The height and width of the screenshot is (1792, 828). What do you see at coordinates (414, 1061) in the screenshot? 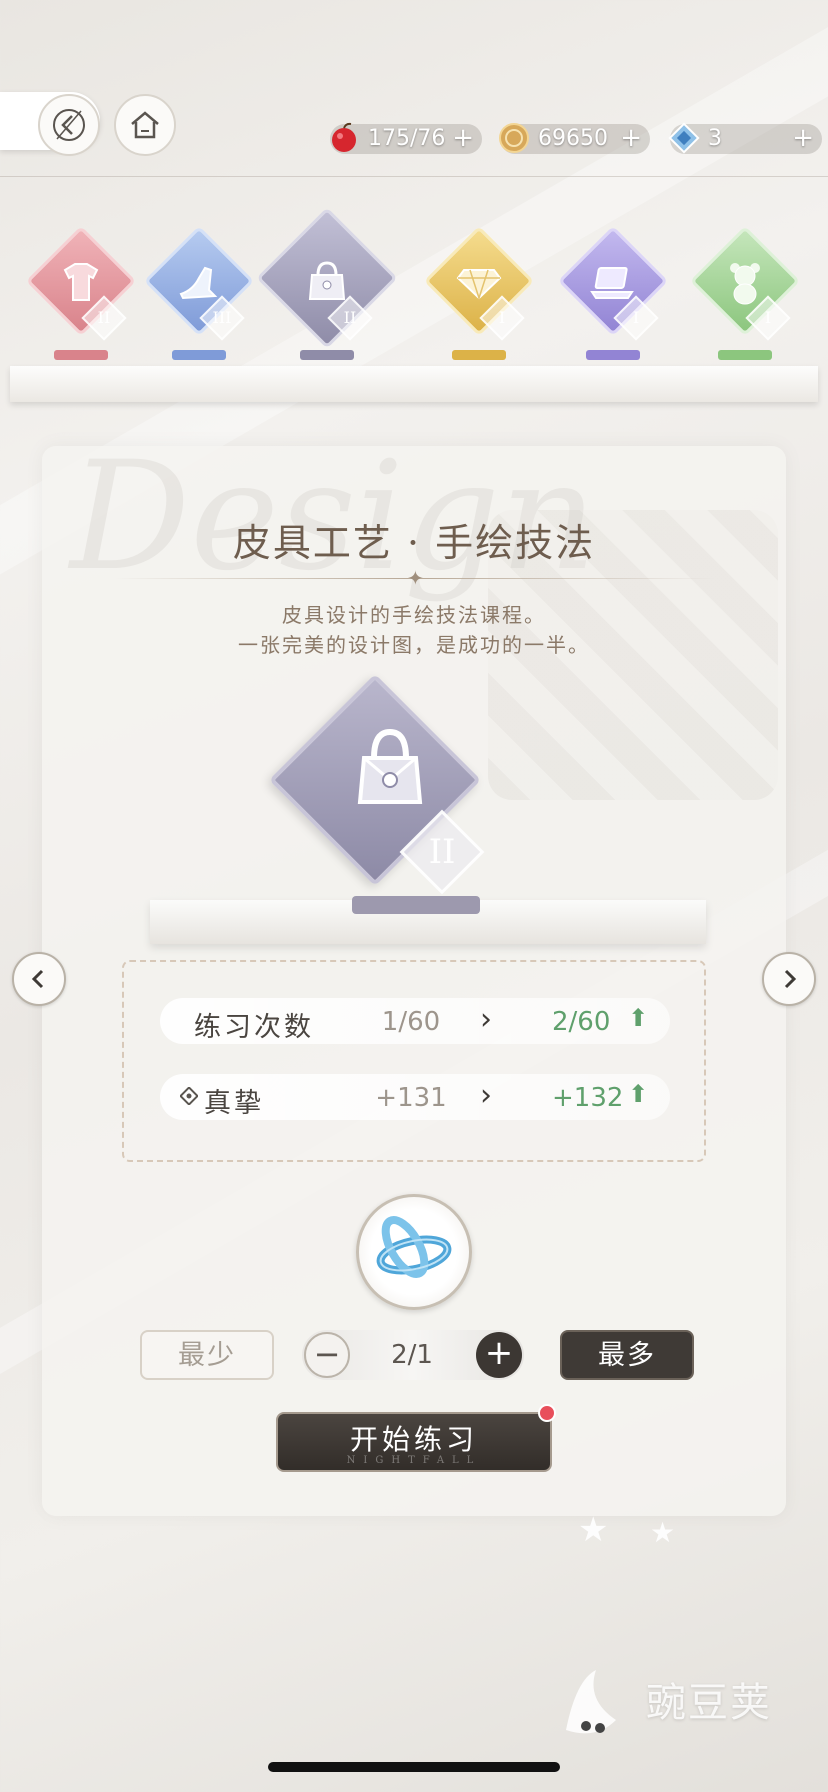
I see `practice-stats: 练习次数 1/60 › 2/60 ⬆ 真挚 +131 › +132 ⬆` at bounding box center [414, 1061].